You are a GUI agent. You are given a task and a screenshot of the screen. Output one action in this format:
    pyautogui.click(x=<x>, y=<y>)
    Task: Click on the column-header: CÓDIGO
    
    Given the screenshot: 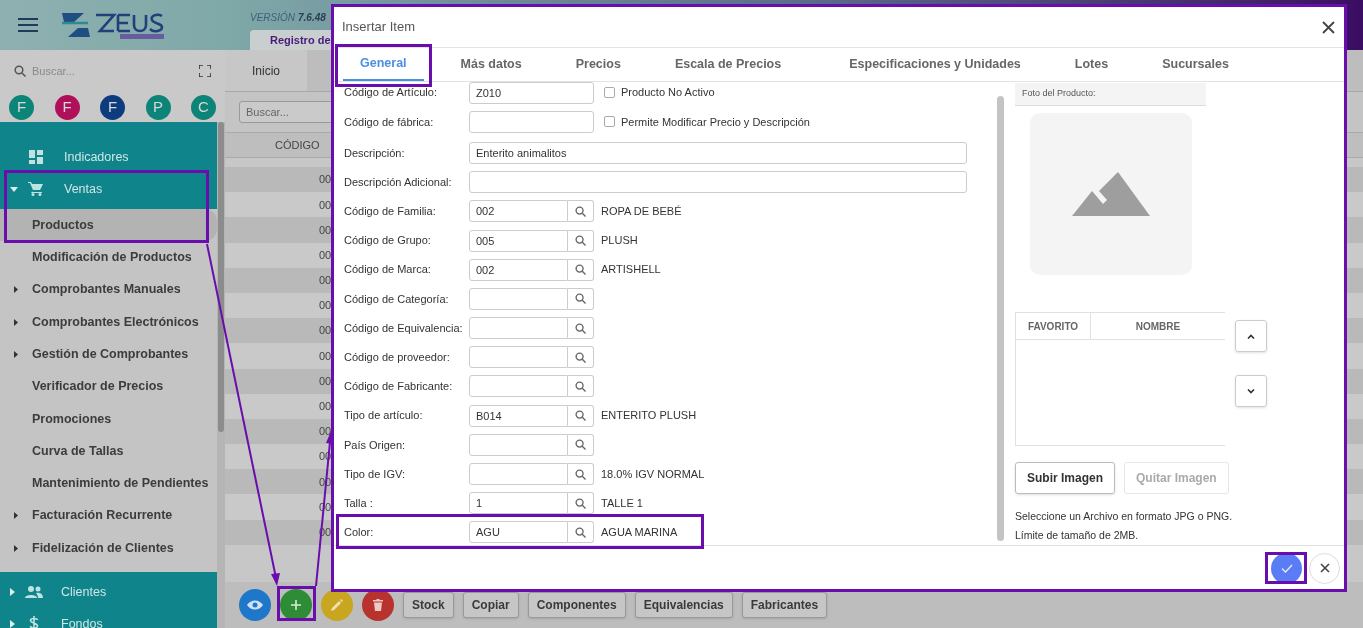 What is the action you would take?
    pyautogui.click(x=297, y=145)
    